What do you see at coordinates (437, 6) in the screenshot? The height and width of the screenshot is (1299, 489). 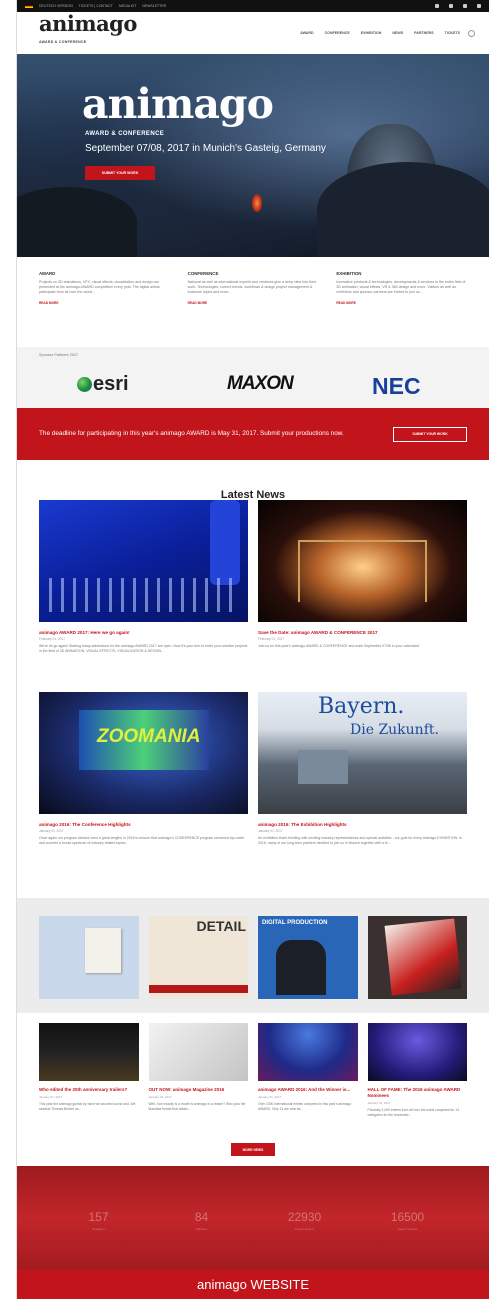 I see `facebook-icon` at bounding box center [437, 6].